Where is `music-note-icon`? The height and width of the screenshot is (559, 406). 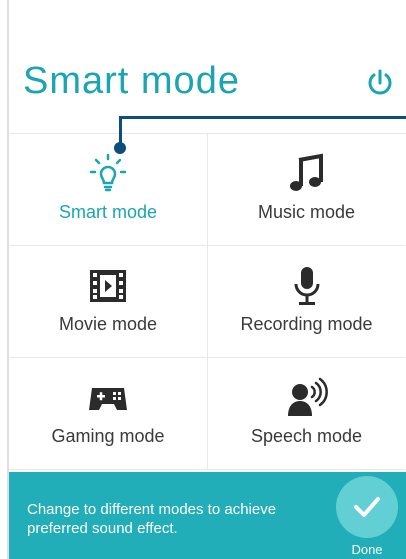
music-note-icon is located at coordinates (306, 172).